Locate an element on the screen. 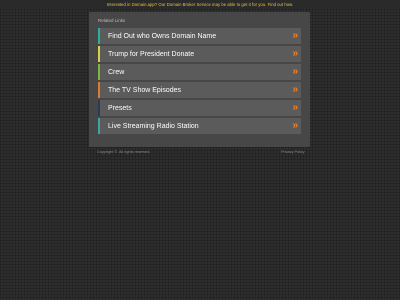 The width and height of the screenshot is (400, 300). related-link-tv-show-episodes: The TV Show Episodes » is located at coordinates (199, 90).